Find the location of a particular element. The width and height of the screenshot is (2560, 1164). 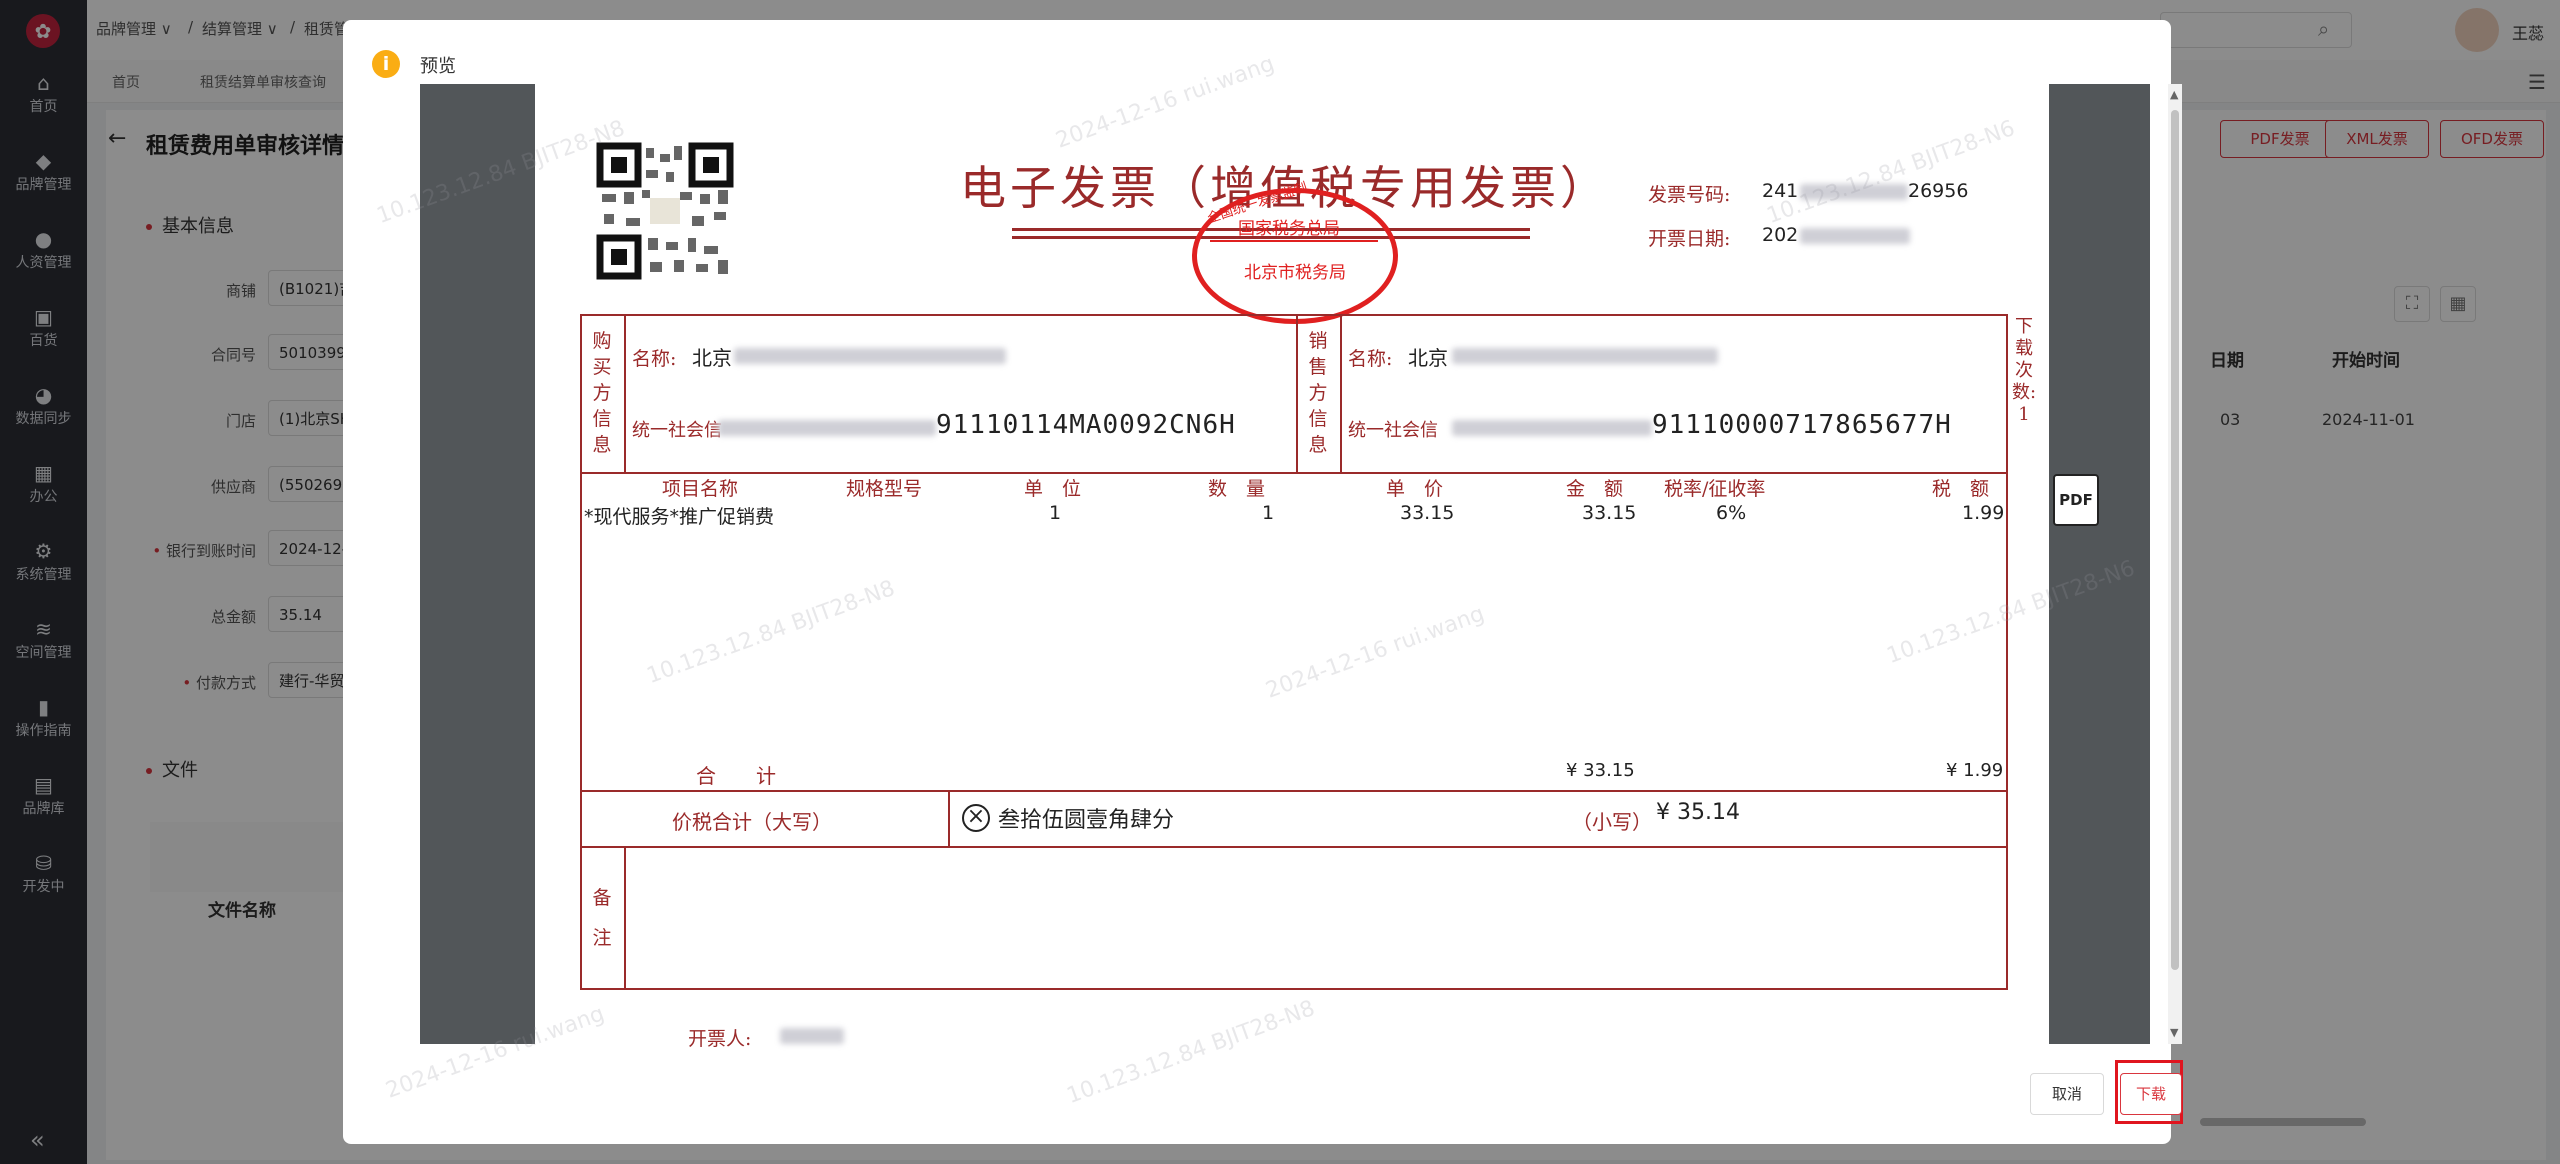

buyer-taxid-label: 统一社会信 is located at coordinates (677, 430).